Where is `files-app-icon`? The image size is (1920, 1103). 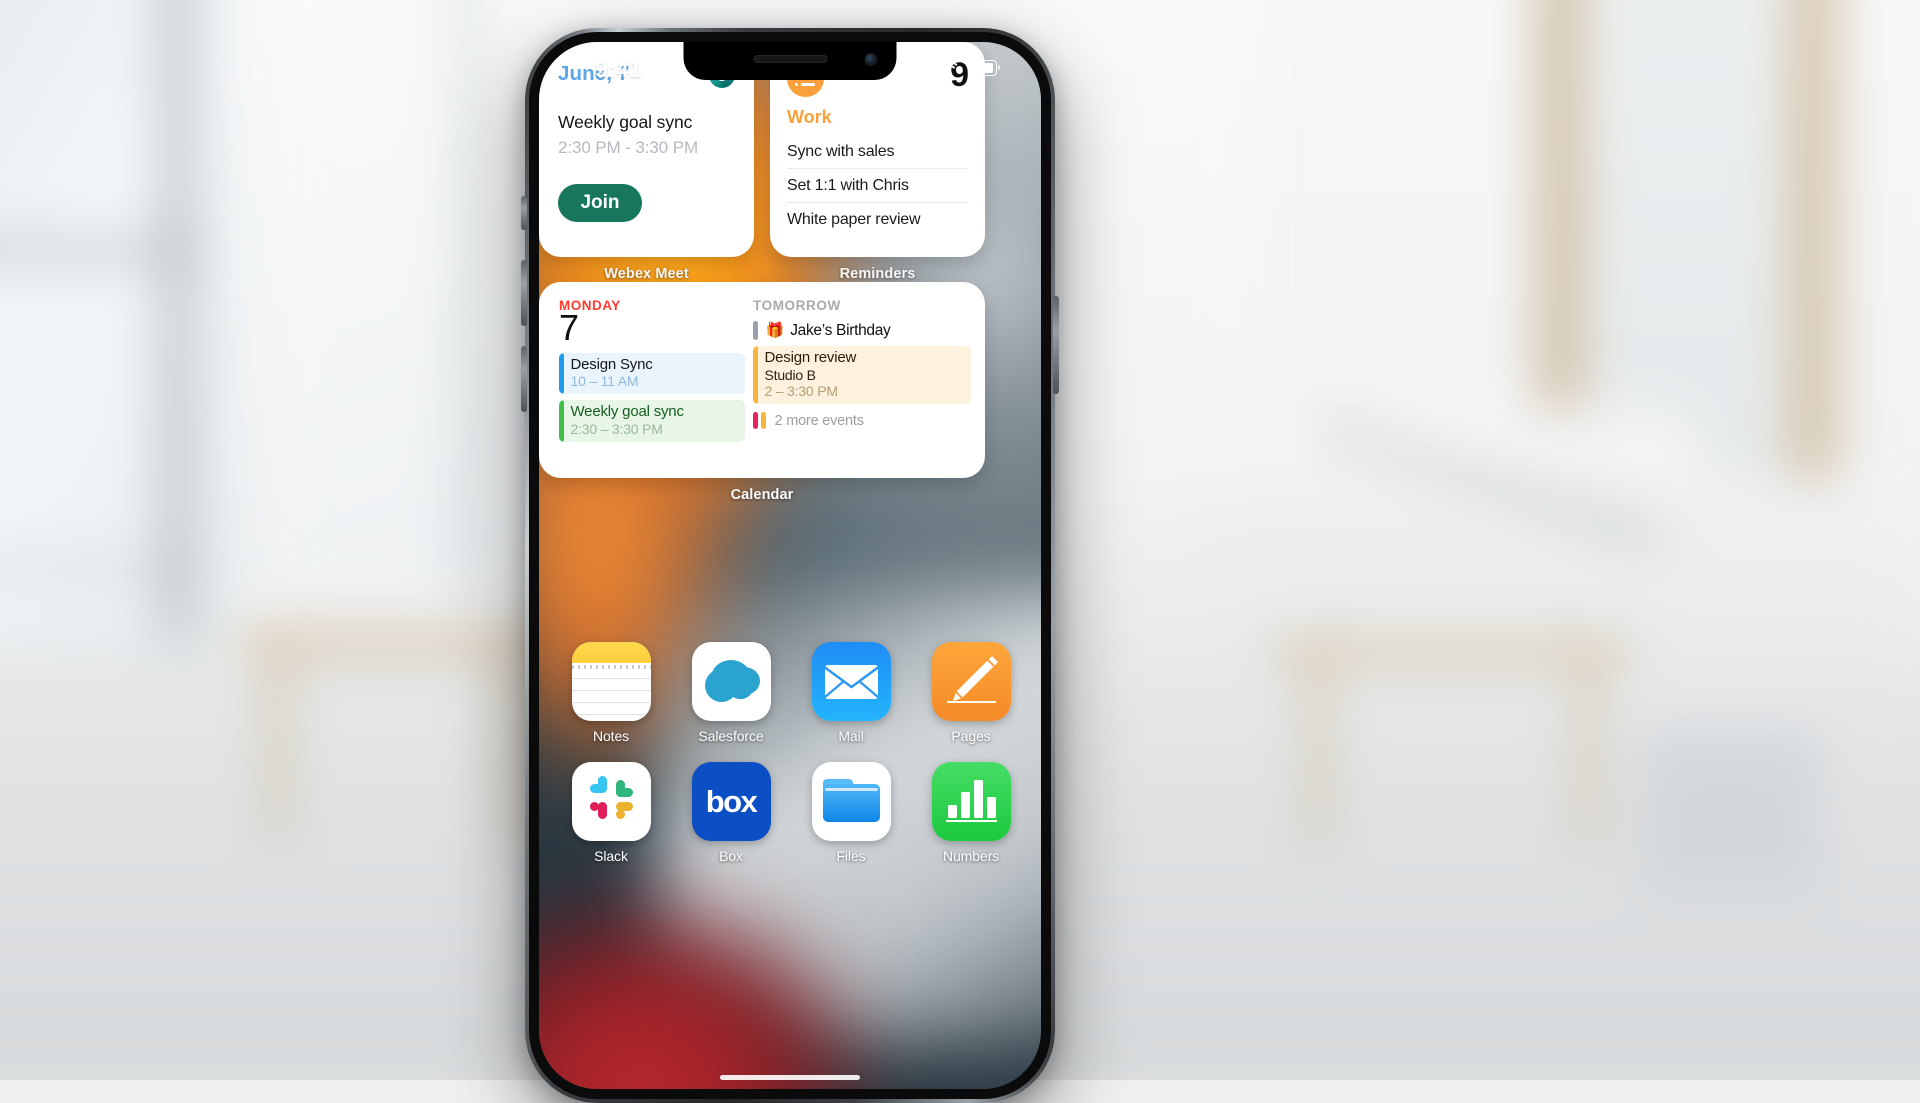
files-app-icon is located at coordinates (851, 801).